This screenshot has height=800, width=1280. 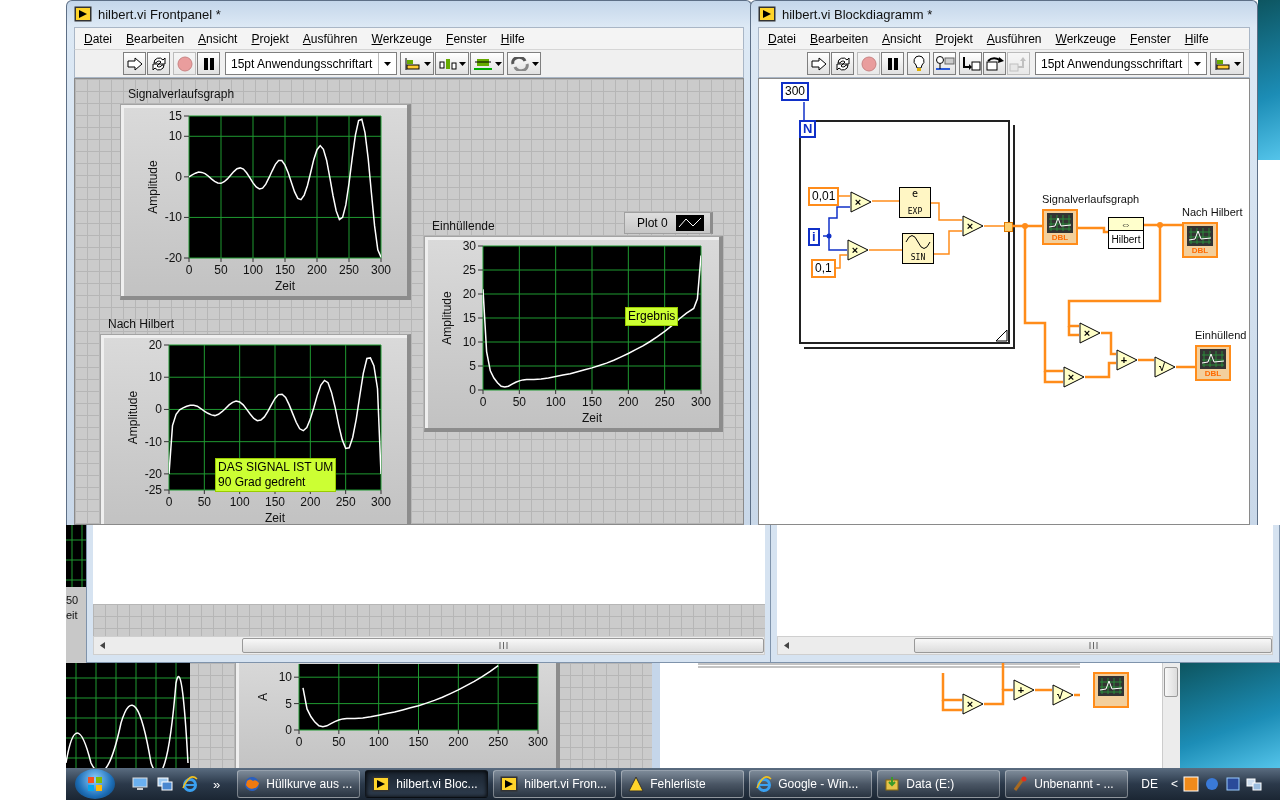 I want to click on windows-logo-icon, so click(x=95, y=784).